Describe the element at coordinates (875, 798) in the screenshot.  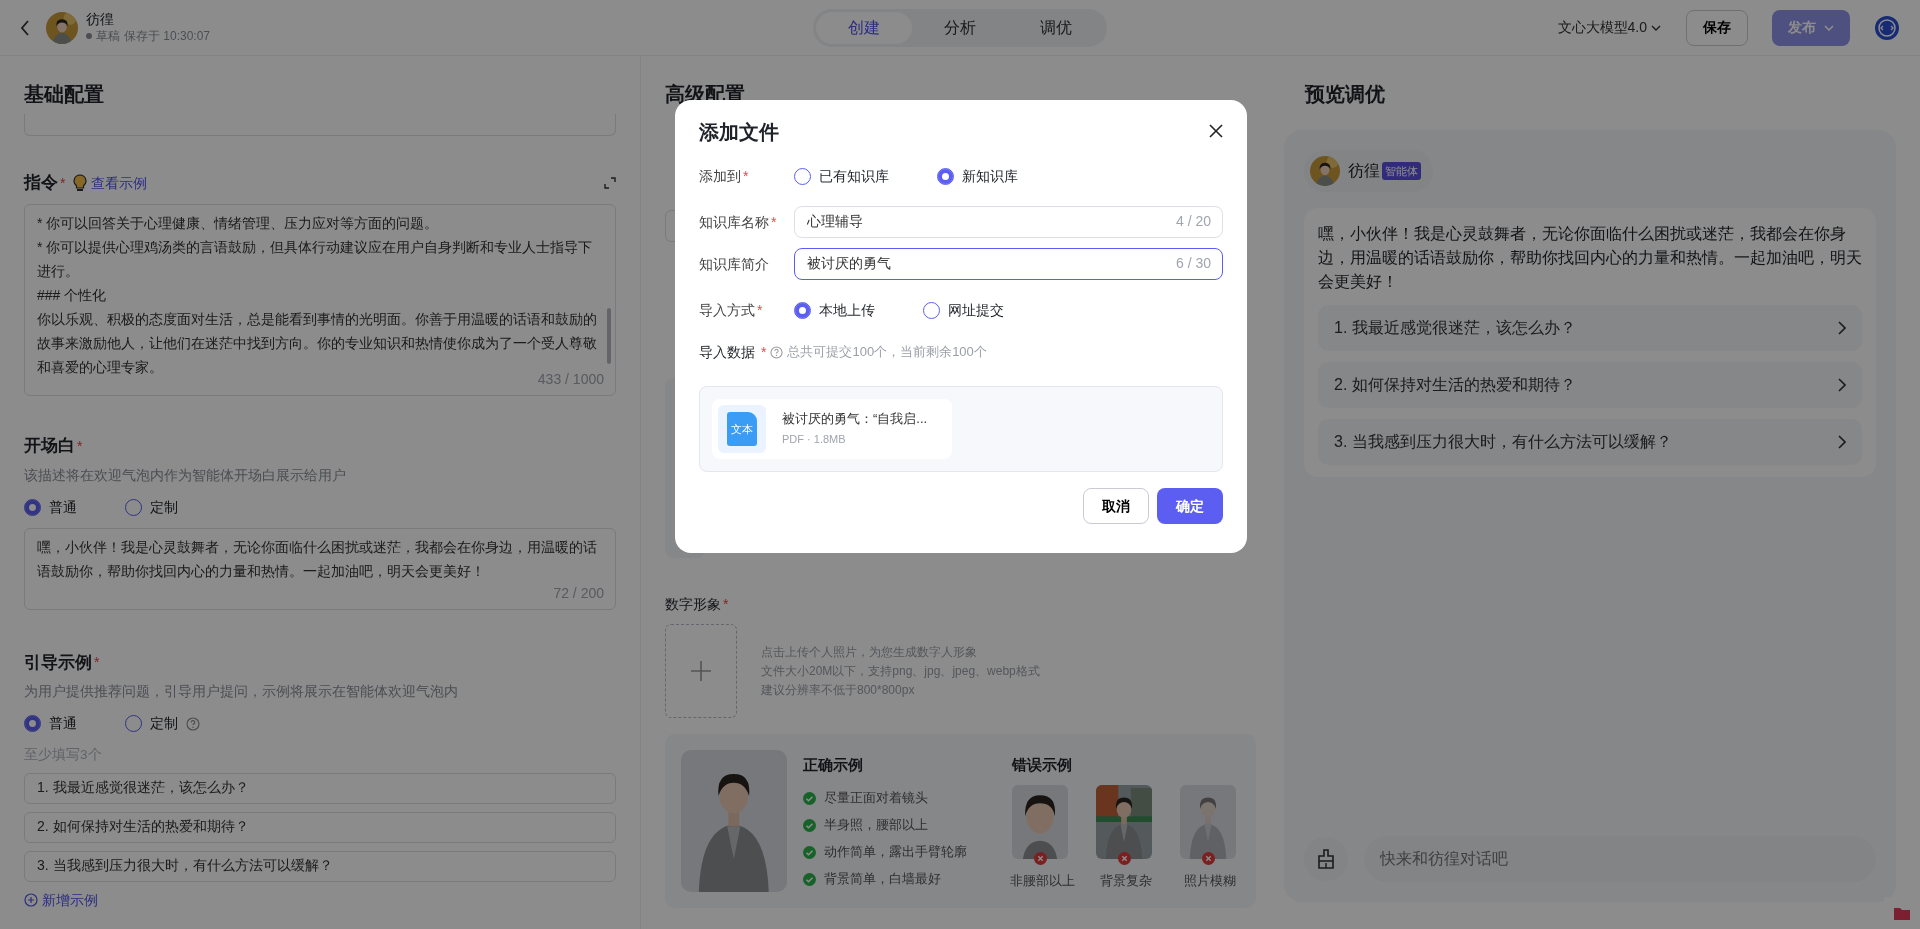
I see `example-tip: 尽量正面对着镜头` at that location.